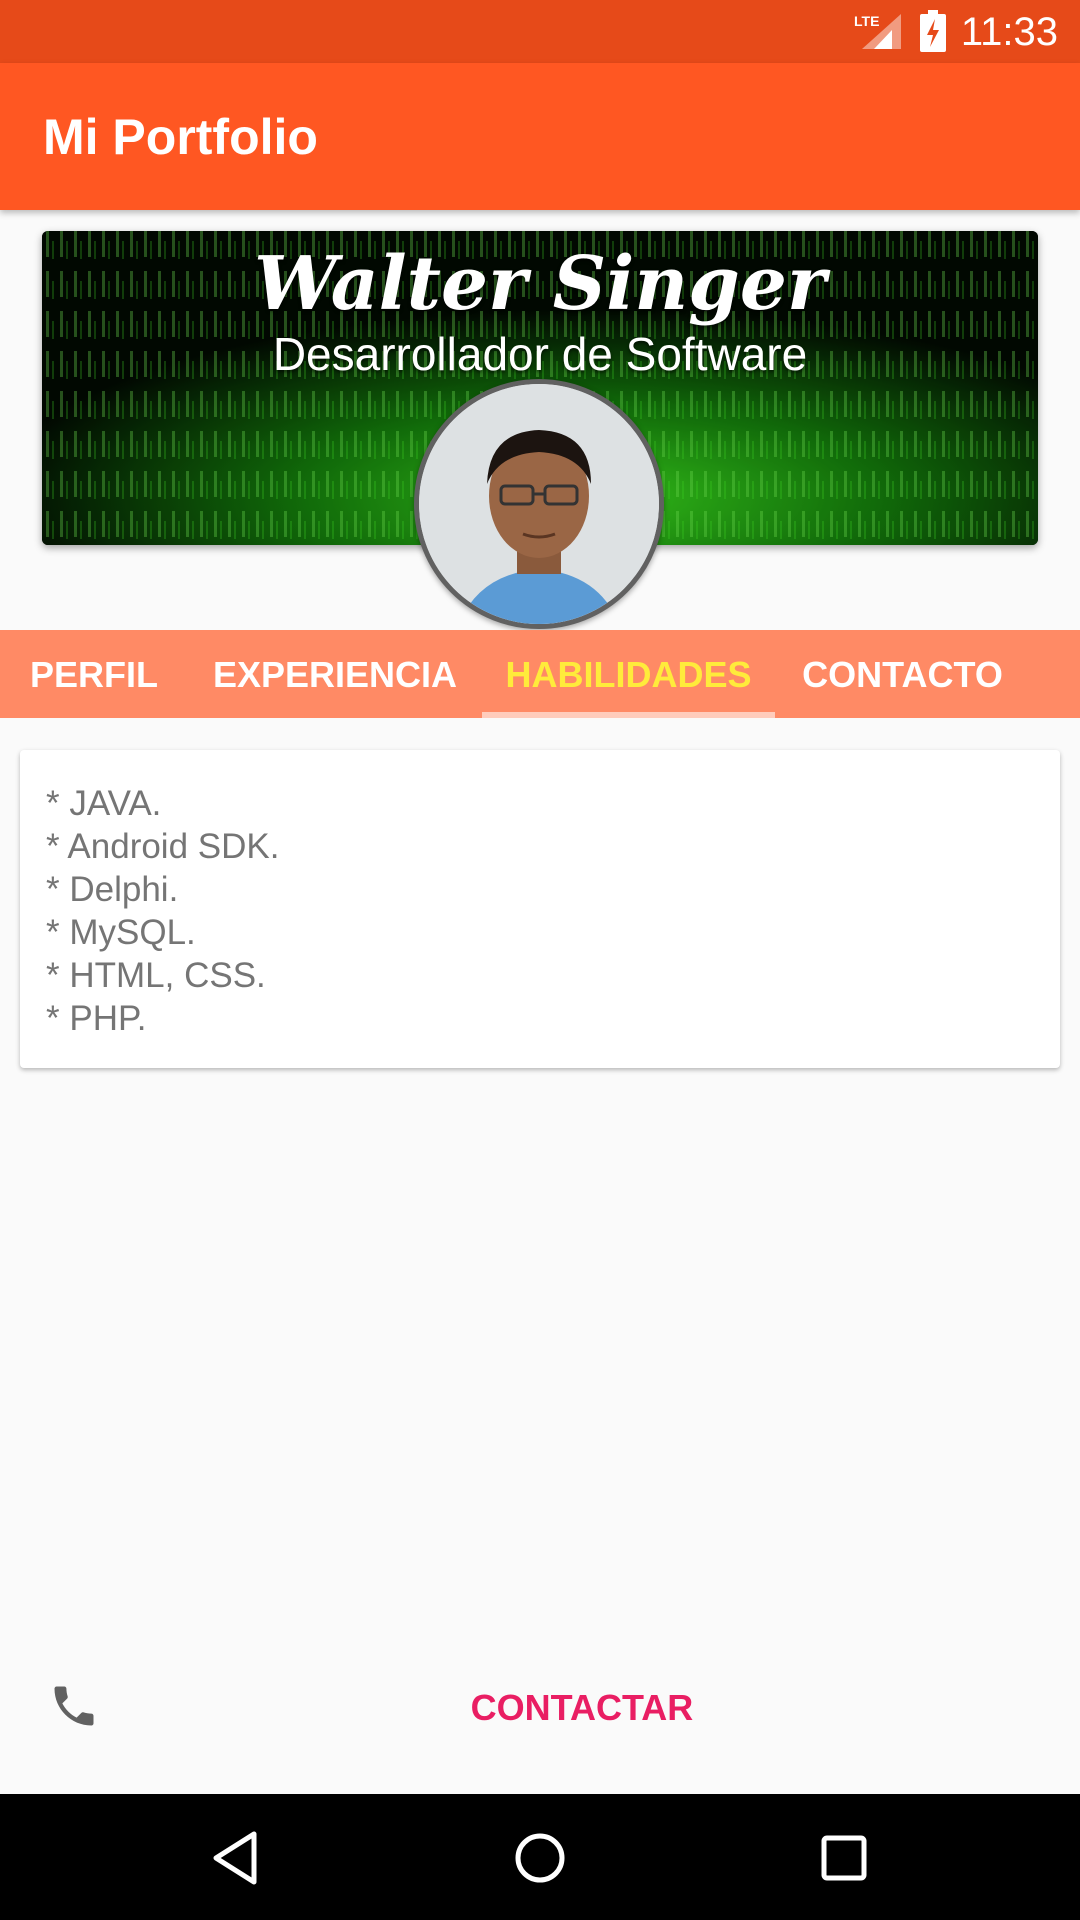 The height and width of the screenshot is (1920, 1080). What do you see at coordinates (877, 31) in the screenshot?
I see `lte-signal-icon: LTE` at bounding box center [877, 31].